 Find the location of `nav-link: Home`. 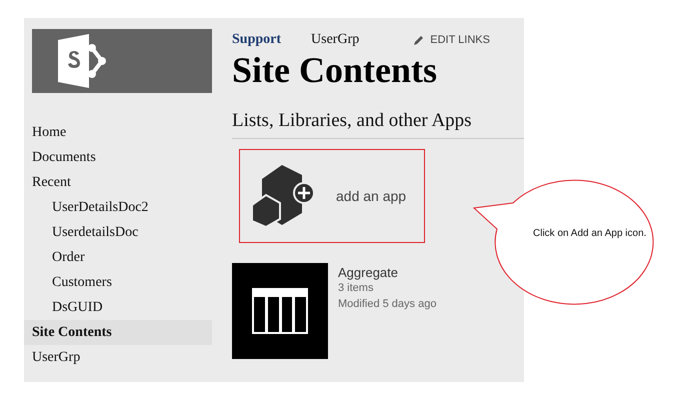

nav-link: Home is located at coordinates (118, 132).